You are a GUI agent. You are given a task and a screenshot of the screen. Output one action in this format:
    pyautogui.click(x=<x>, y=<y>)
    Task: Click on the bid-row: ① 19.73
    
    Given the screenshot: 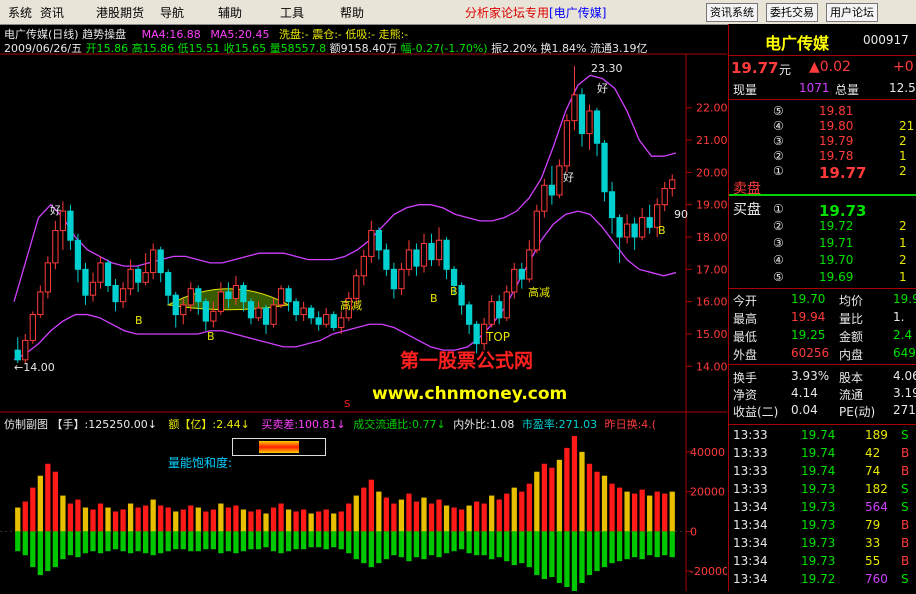 What is the action you would take?
    pyautogui.click(x=822, y=211)
    